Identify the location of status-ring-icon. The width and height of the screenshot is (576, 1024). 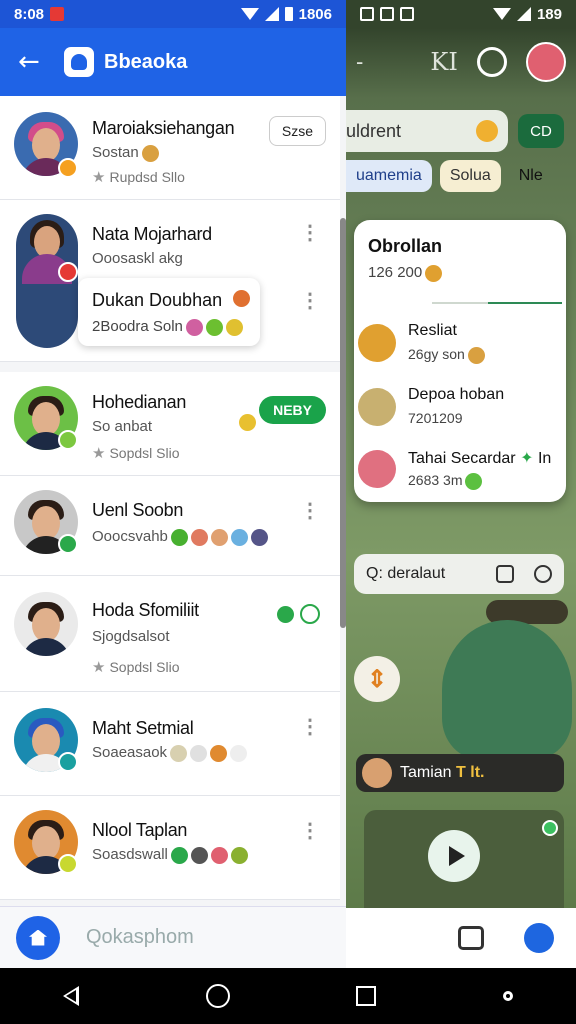
(310, 614).